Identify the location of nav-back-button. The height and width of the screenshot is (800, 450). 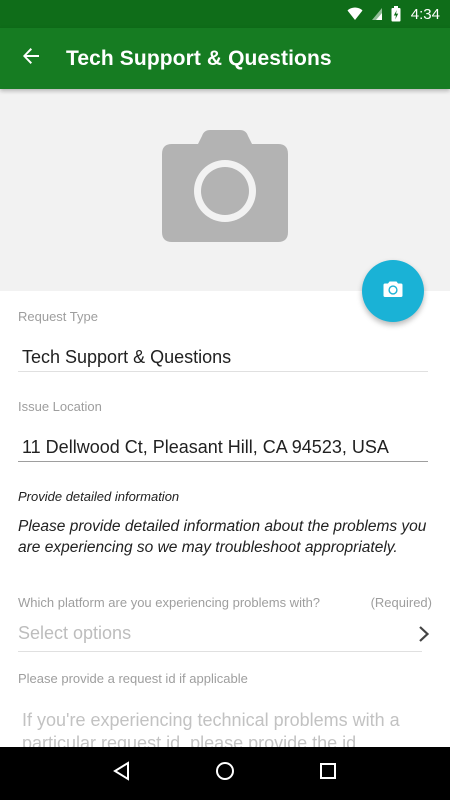
(122, 774).